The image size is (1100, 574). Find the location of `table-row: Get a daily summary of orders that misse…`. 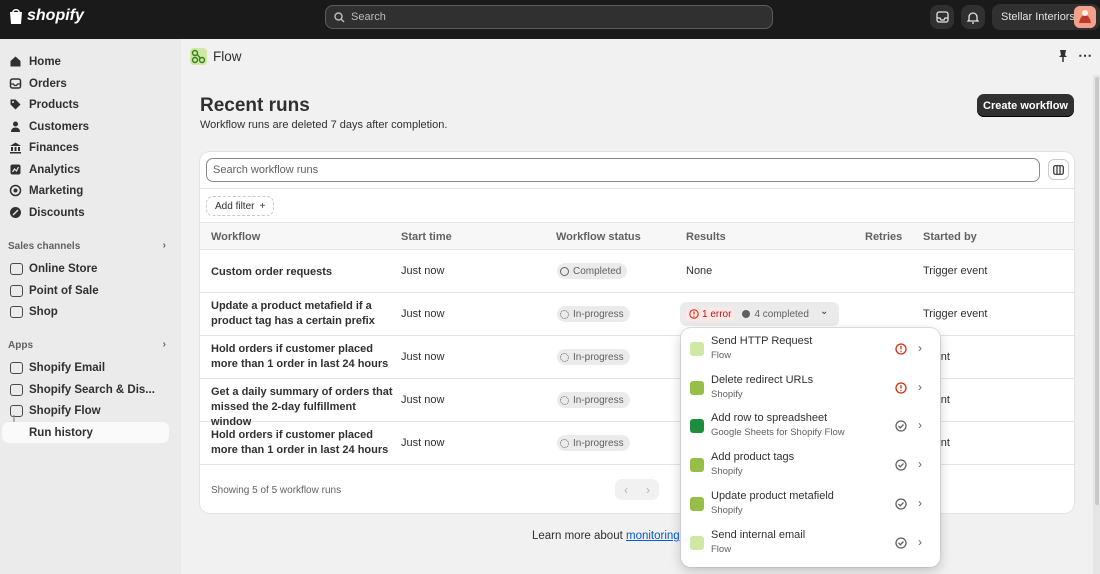

table-row: Get a daily summary of orders that misse… is located at coordinates (637, 403).